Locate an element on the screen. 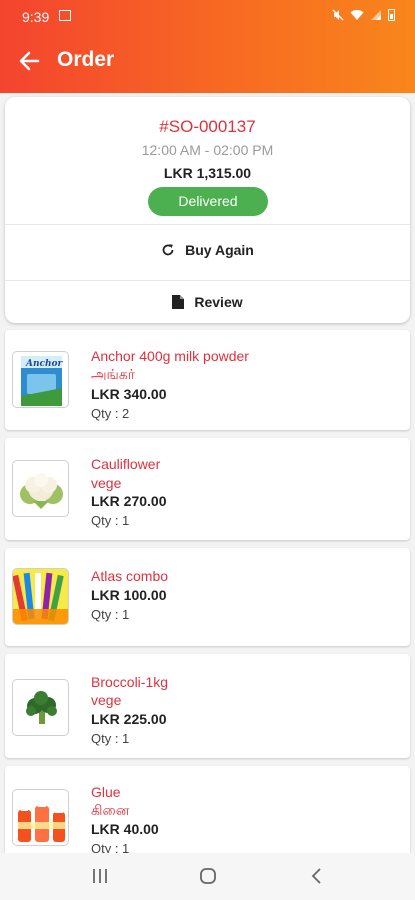  glue-bottles-icon is located at coordinates (41, 820).